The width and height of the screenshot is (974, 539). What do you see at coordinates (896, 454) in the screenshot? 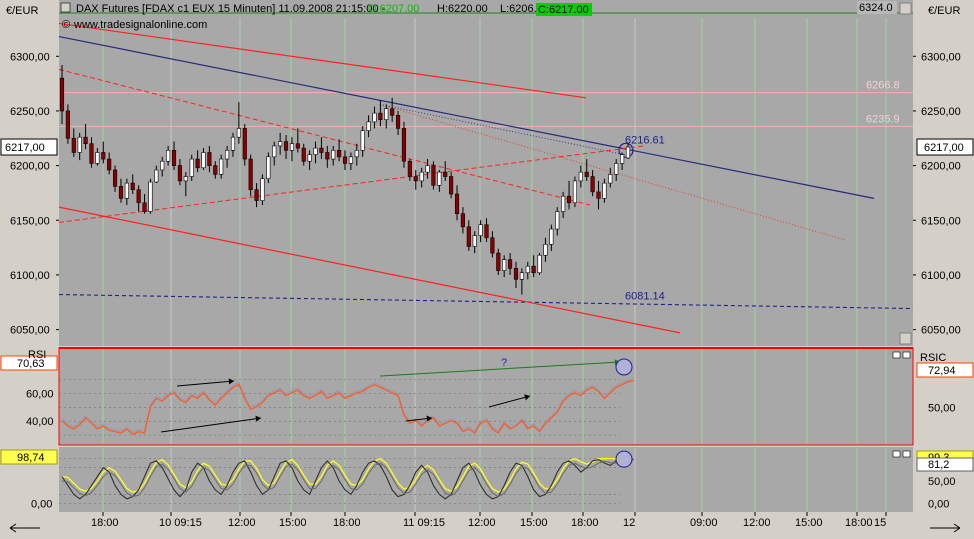
I see `stoch-panel-maximize-button` at bounding box center [896, 454].